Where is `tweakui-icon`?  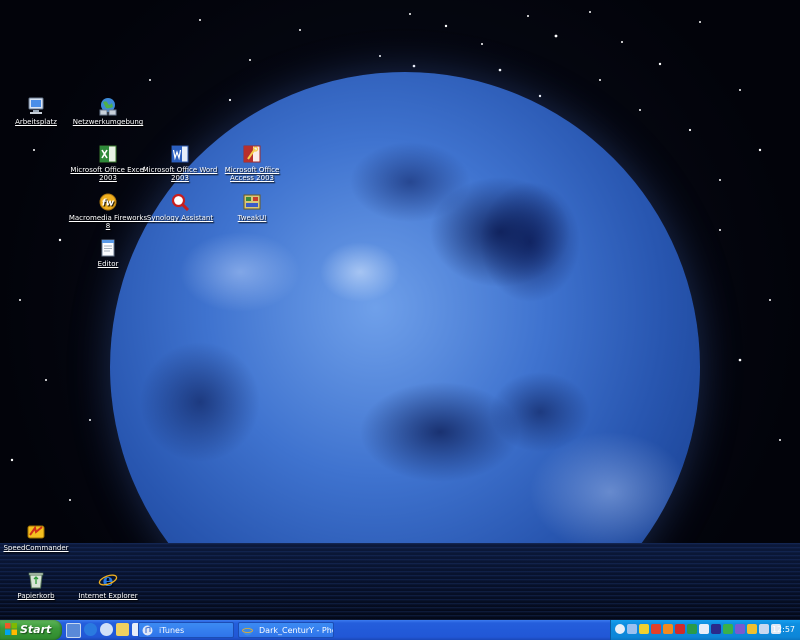 tweakui-icon is located at coordinates (252, 202).